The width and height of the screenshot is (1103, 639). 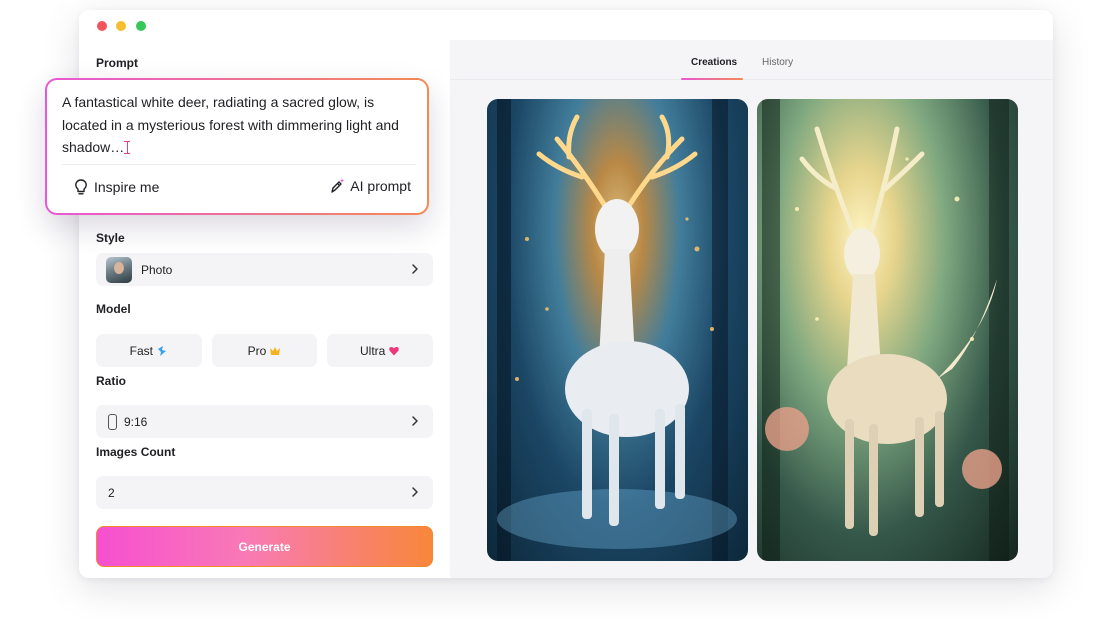 I want to click on model-ultra-button: Ultra, so click(x=380, y=350).